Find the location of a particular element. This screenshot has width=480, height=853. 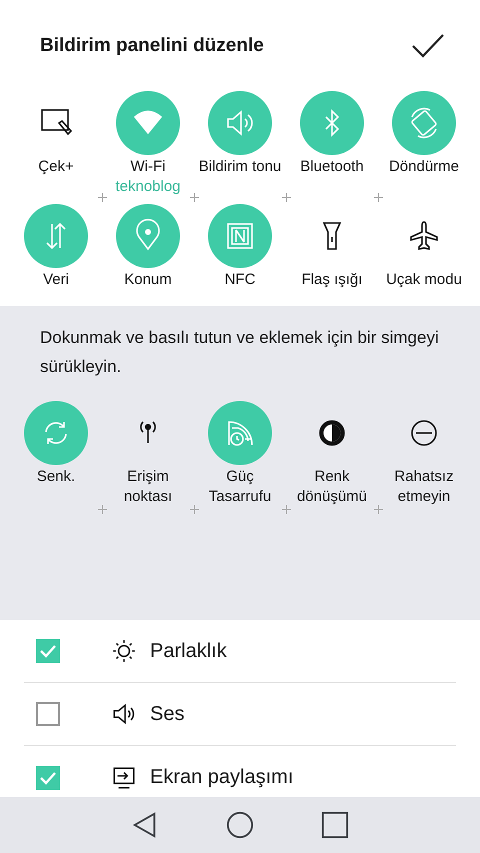

quick-setting-tile: Uçak modu is located at coordinates (424, 247).